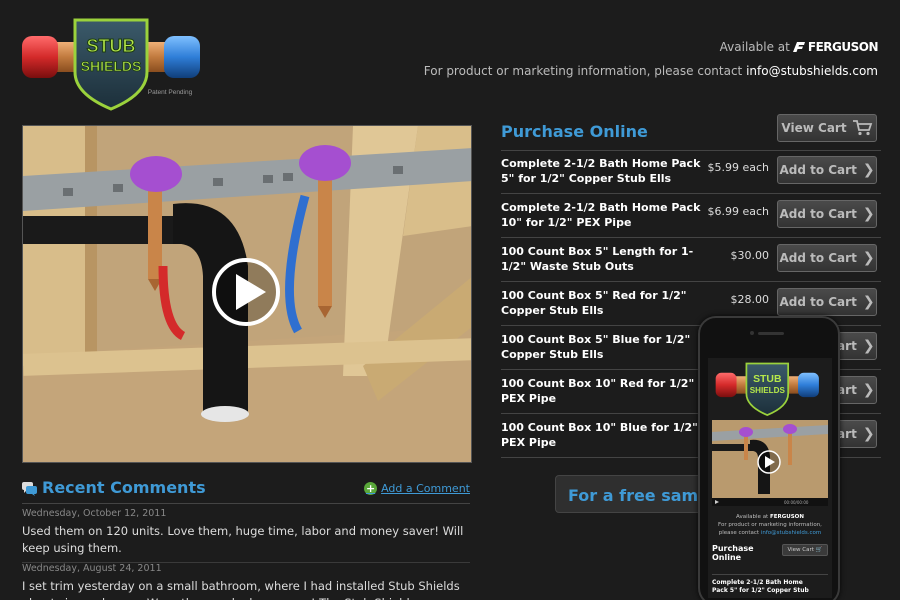 This screenshot has height=600, width=900. What do you see at coordinates (371, 488) in the screenshot?
I see `plus-icon: +` at bounding box center [371, 488].